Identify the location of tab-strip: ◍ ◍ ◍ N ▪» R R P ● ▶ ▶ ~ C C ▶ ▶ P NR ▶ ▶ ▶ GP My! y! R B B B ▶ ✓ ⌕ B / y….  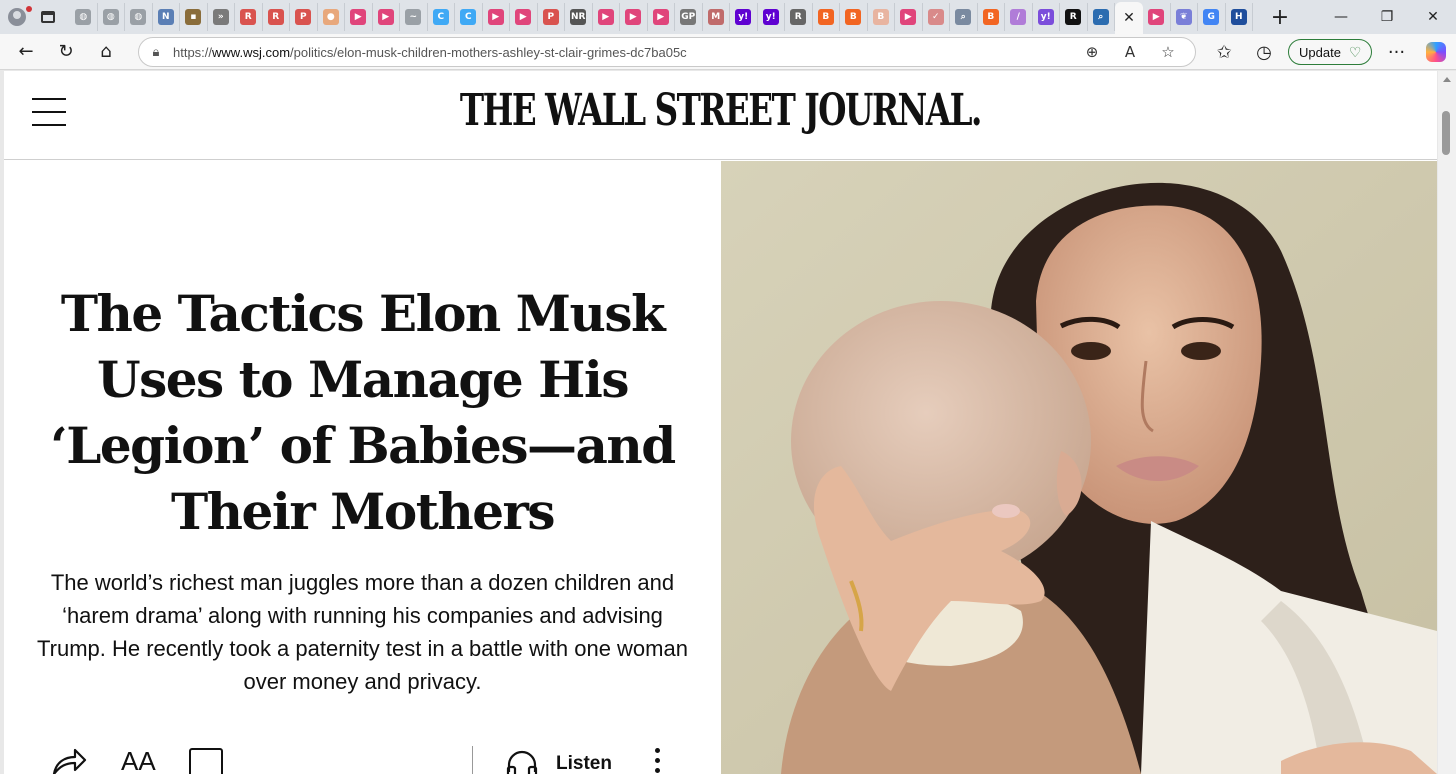
(728, 17).